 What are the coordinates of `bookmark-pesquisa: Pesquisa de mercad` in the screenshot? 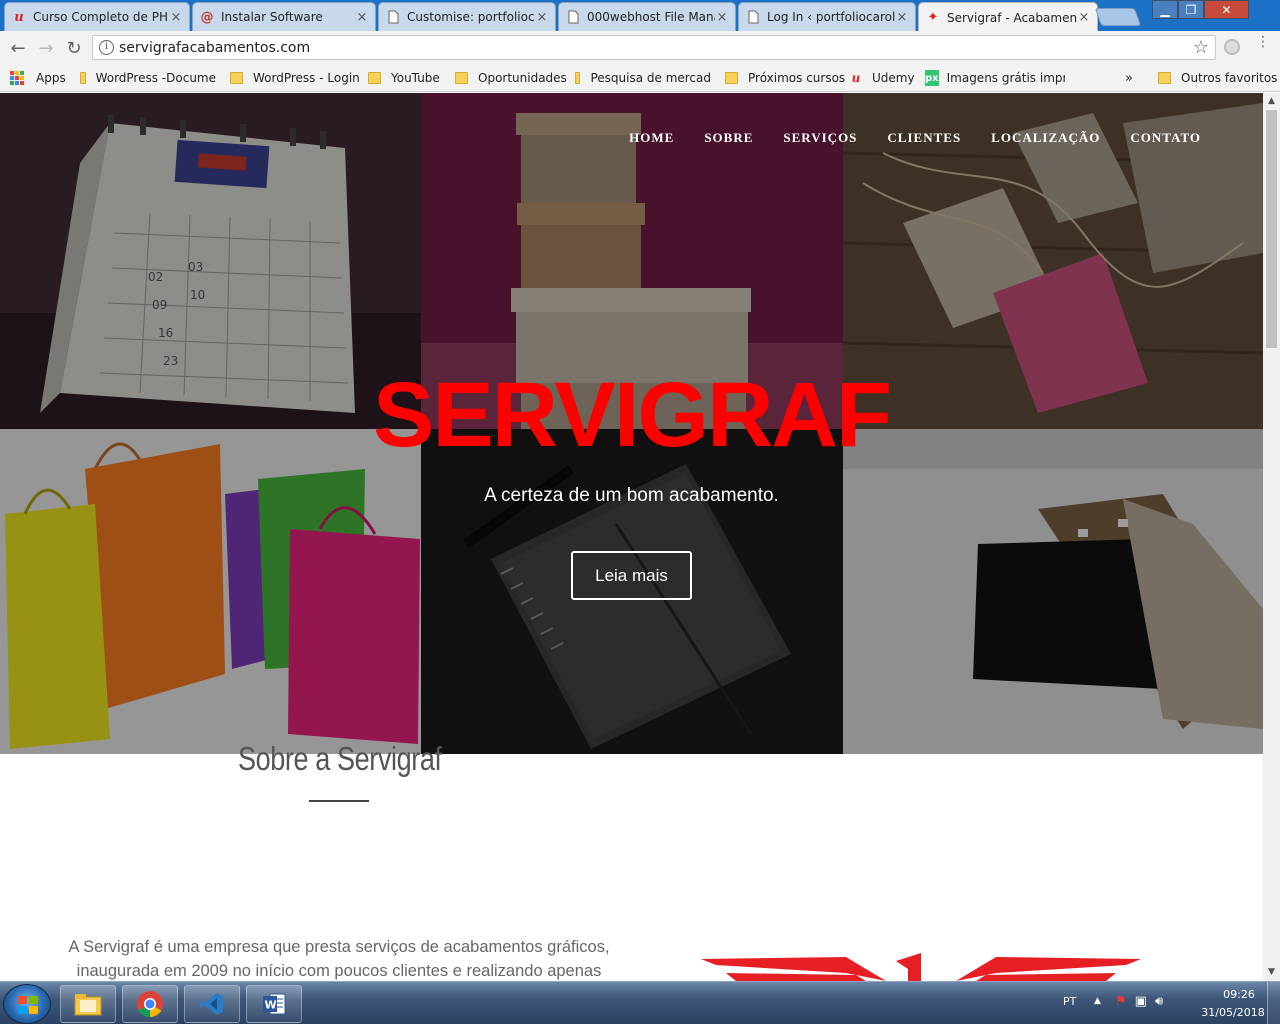 It's located at (643, 78).